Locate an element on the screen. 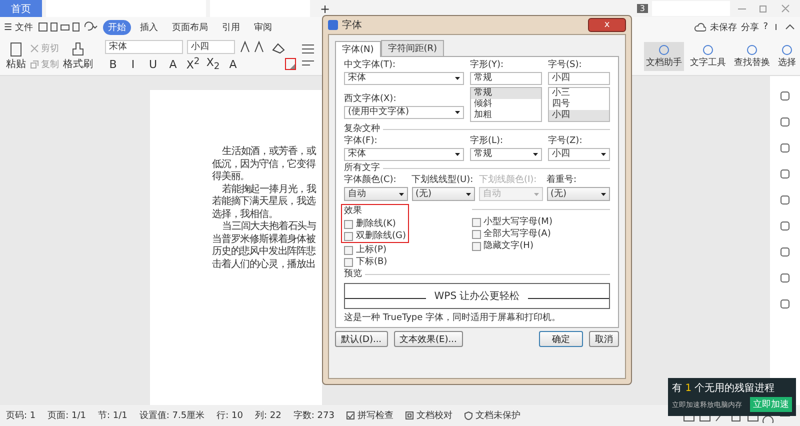 This screenshot has width=800, height=426. dialog-tab: 字符间距(R) is located at coordinates (412, 48).